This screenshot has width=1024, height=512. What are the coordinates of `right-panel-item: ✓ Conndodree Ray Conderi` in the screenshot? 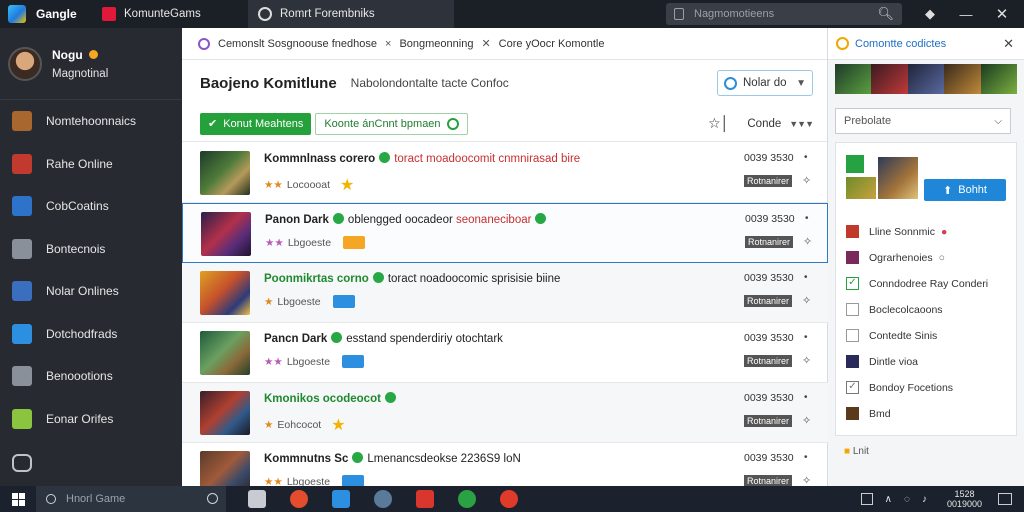 It's located at (917, 283).